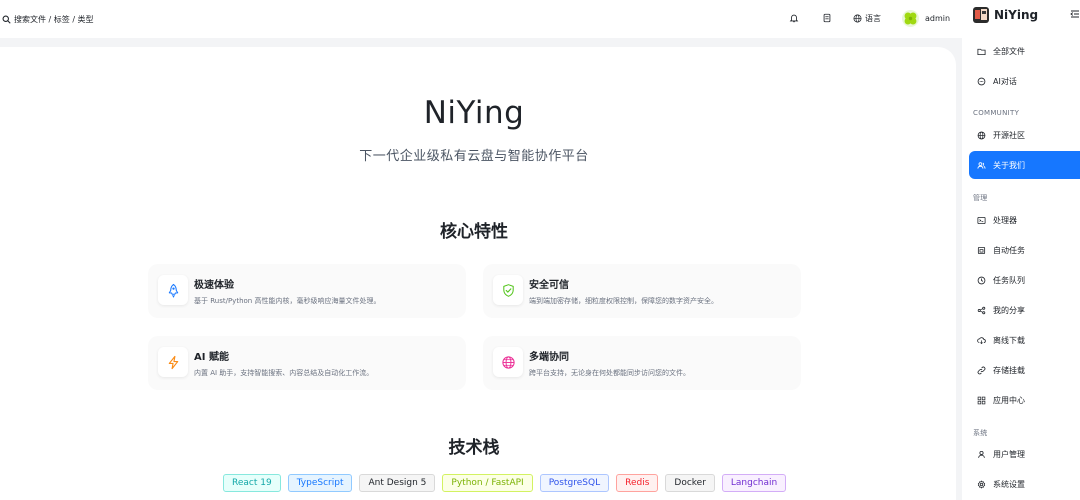 This screenshot has height=500, width=1080. I want to click on sidebar-item-label: 我的分享, so click(1009, 310).